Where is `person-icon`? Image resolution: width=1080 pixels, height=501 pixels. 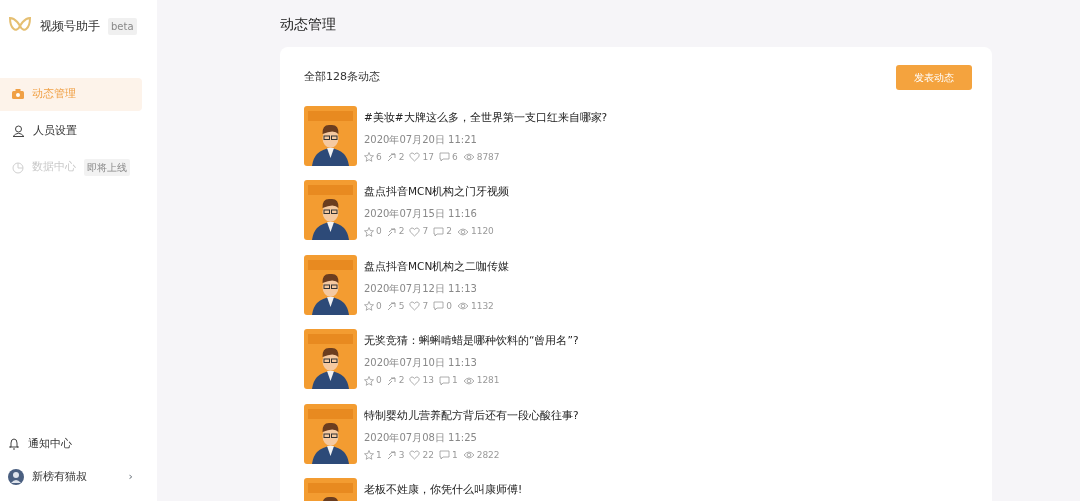 person-icon is located at coordinates (18, 130).